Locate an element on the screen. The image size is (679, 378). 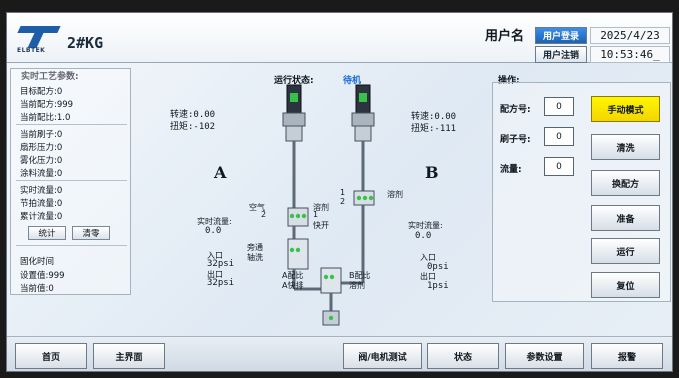
a-flow-value: 0.0 is located at coordinates (213, 231).